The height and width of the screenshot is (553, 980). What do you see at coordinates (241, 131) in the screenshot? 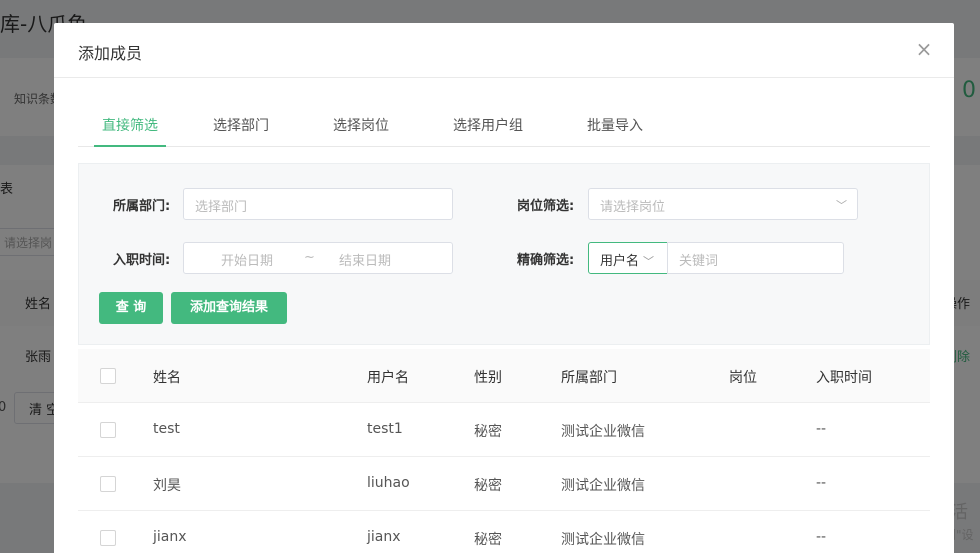
I see `tab-select-dept: 选择部门` at bounding box center [241, 131].